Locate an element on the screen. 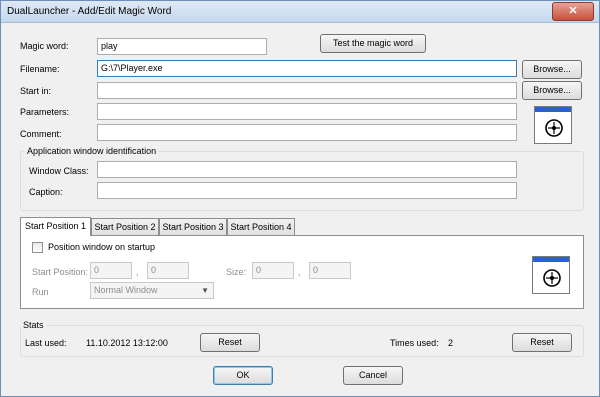 Image resolution: width=600 pixels, height=397 pixels. window-title: DualLauncher - Add/Edit Magic Word is located at coordinates (89, 11).